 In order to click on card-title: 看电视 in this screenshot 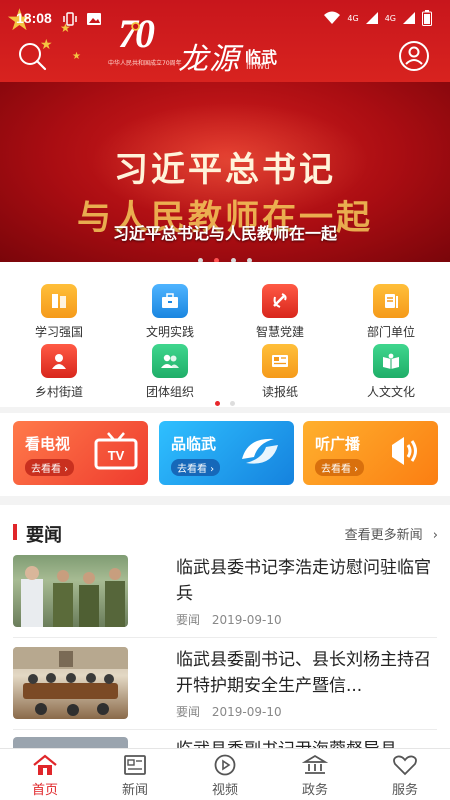, I will do `click(48, 444)`.